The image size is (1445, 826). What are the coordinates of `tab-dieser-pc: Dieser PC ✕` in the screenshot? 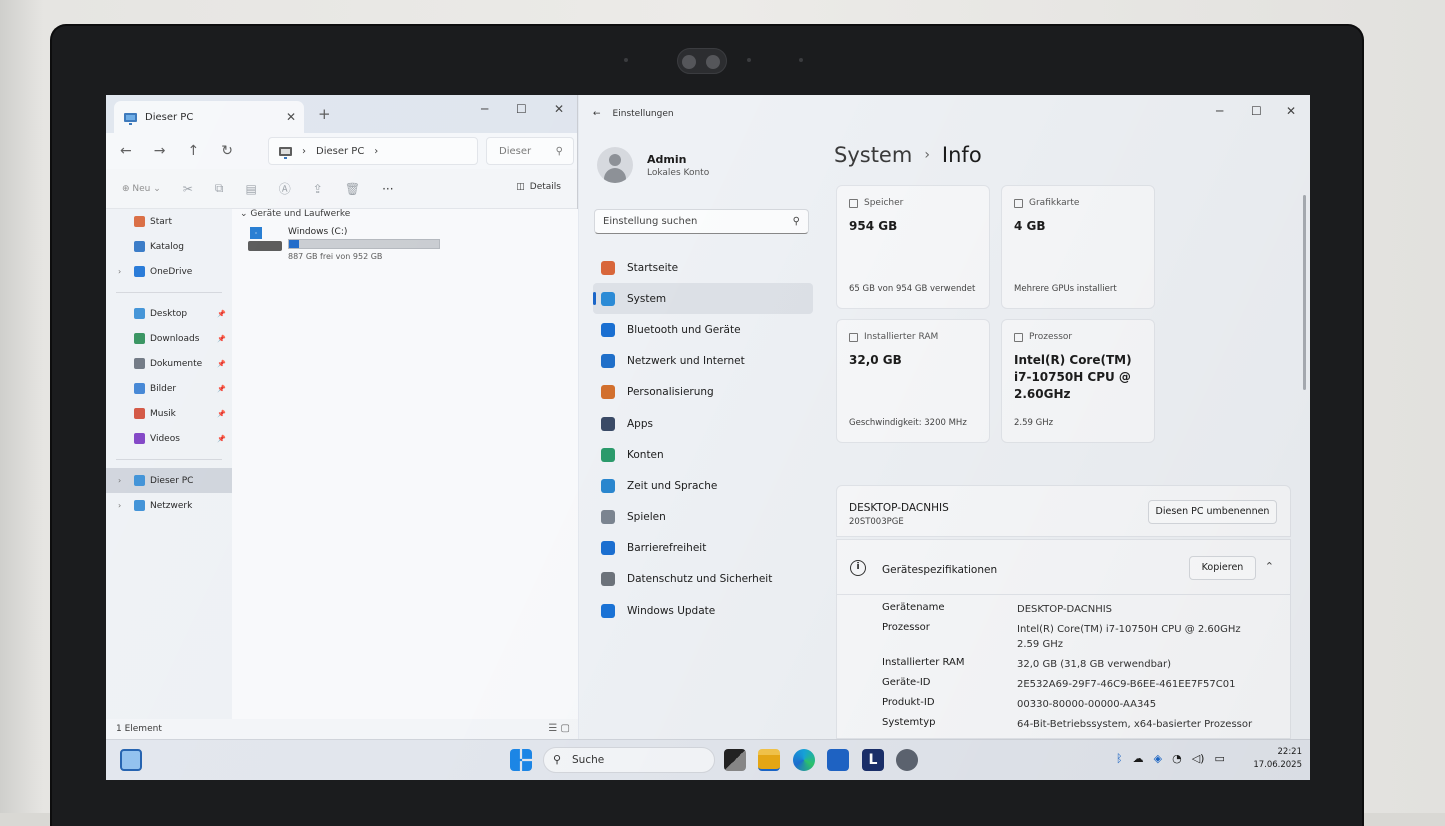 It's located at (209, 117).